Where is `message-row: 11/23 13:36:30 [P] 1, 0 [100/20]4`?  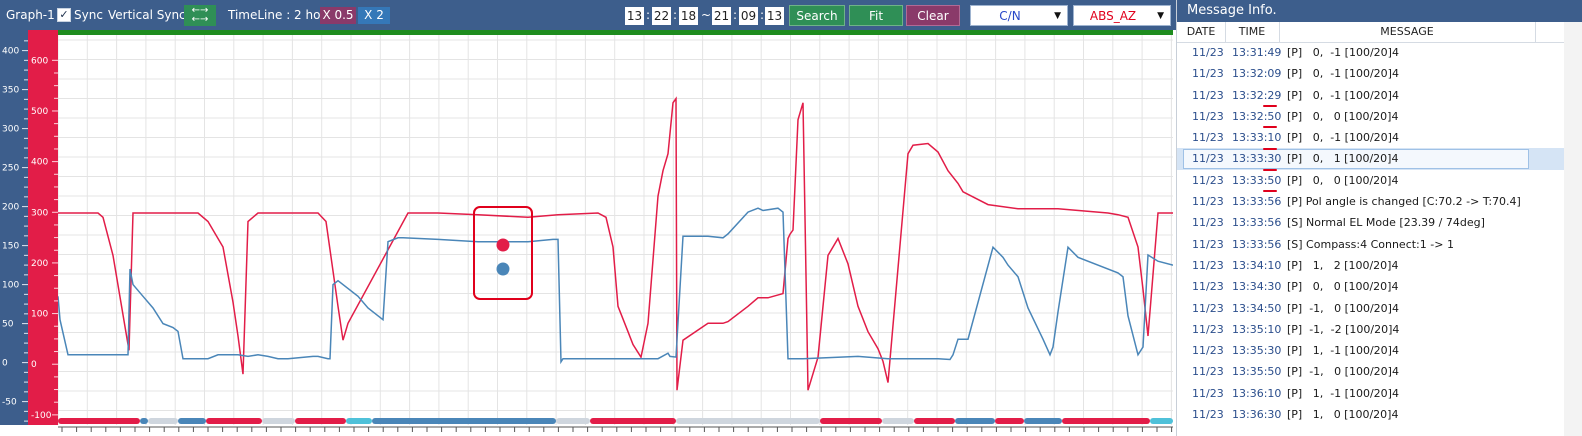
message-row: 11/23 13:36:30 [P] 1, 0 [100/20]4 is located at coordinates (1379, 414).